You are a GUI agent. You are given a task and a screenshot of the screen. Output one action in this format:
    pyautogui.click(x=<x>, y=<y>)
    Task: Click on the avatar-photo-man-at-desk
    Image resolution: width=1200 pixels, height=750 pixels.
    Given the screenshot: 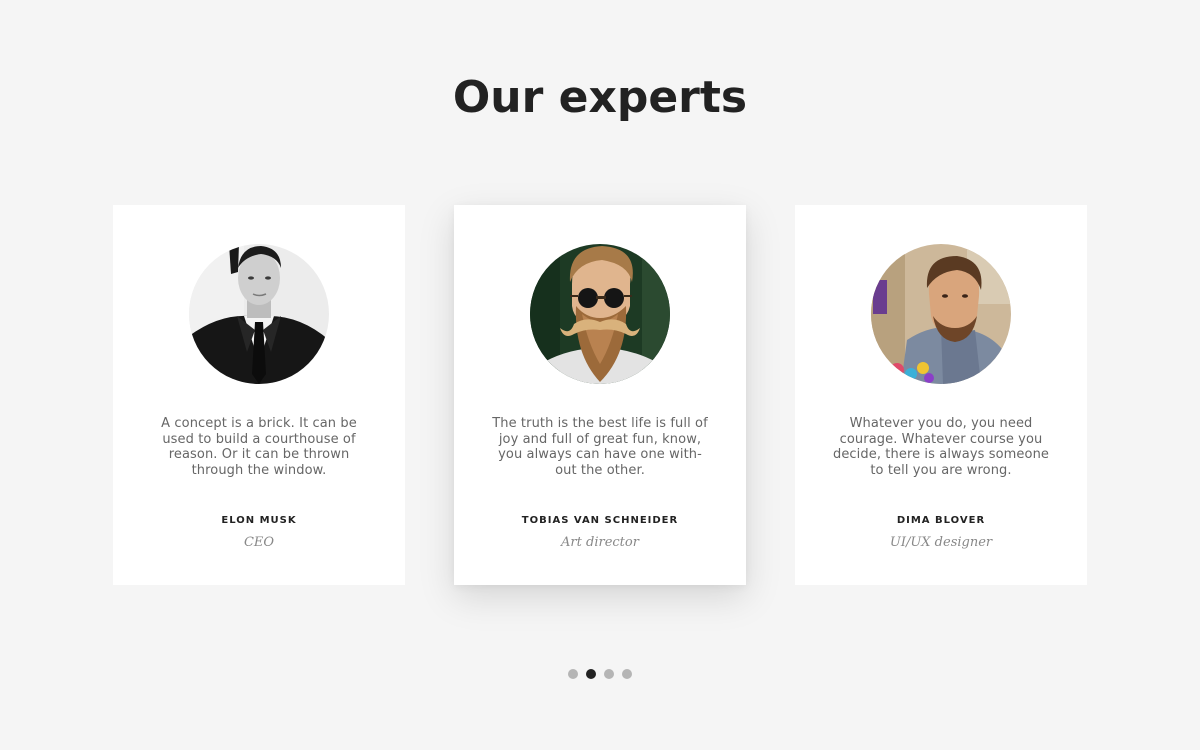 What is the action you would take?
    pyautogui.click(x=941, y=314)
    